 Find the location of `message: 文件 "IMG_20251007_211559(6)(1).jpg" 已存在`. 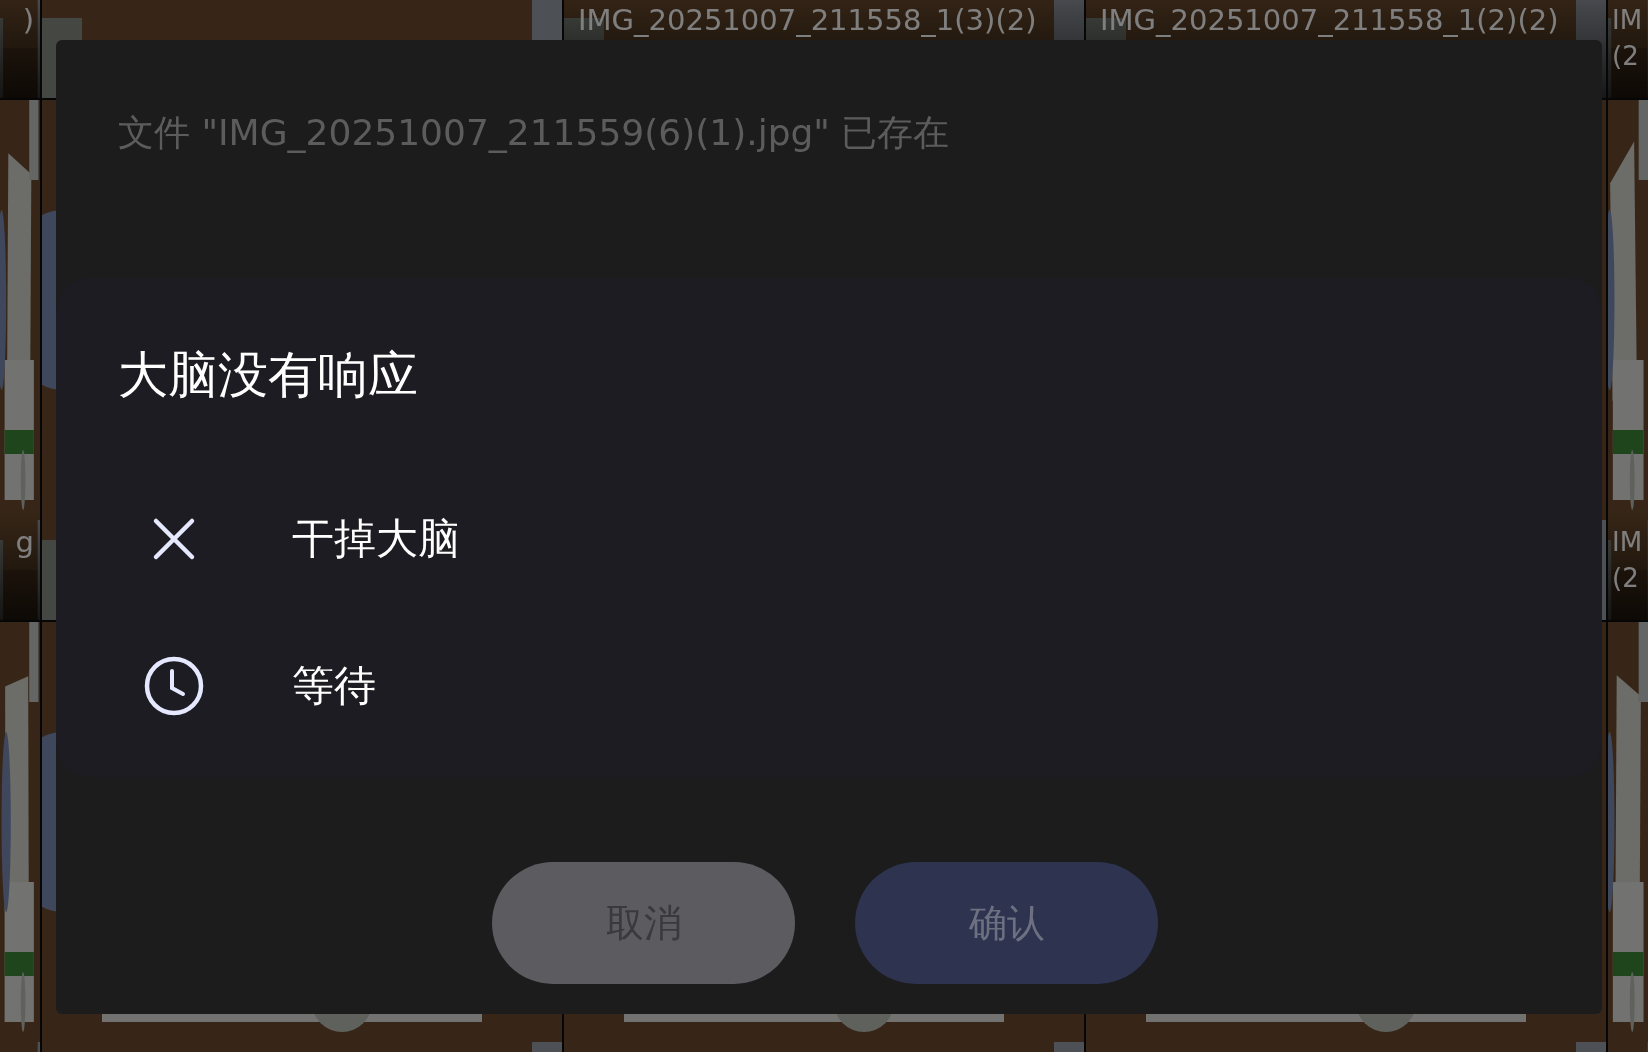

message: 文件 "IMG_20251007_211559(6)(1).jpg" 已存在 is located at coordinates (534, 132).